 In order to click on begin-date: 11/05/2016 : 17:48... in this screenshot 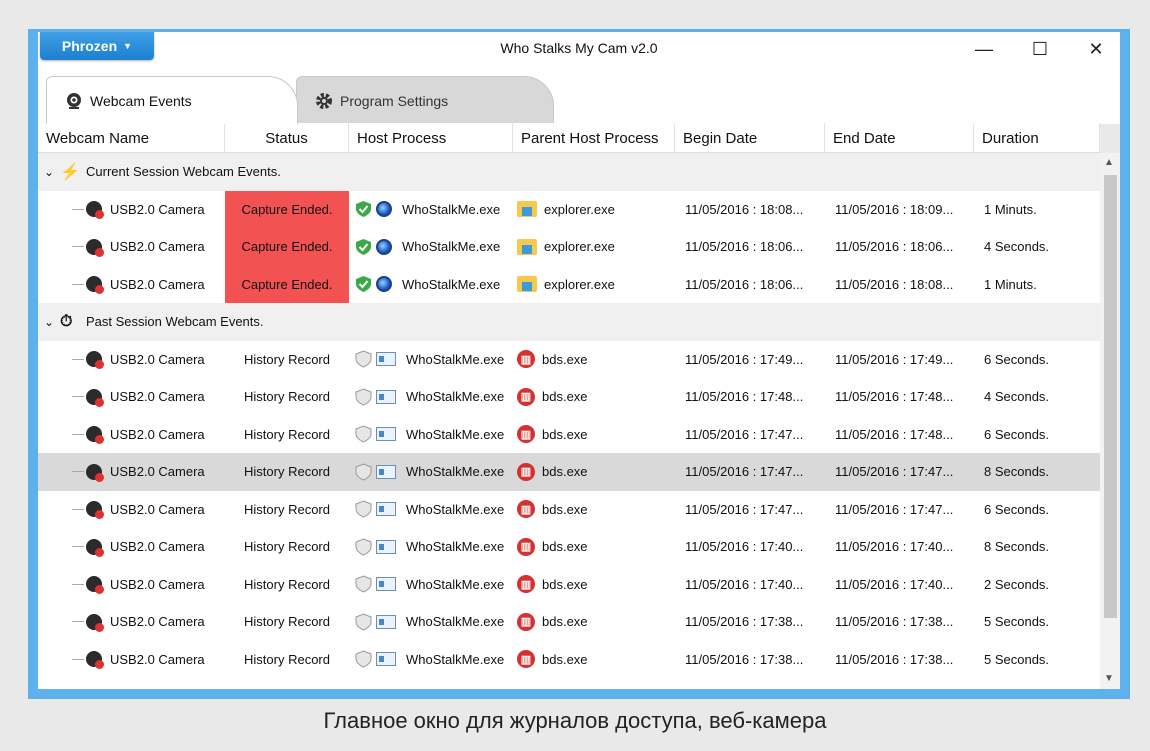, I will do `click(744, 397)`.